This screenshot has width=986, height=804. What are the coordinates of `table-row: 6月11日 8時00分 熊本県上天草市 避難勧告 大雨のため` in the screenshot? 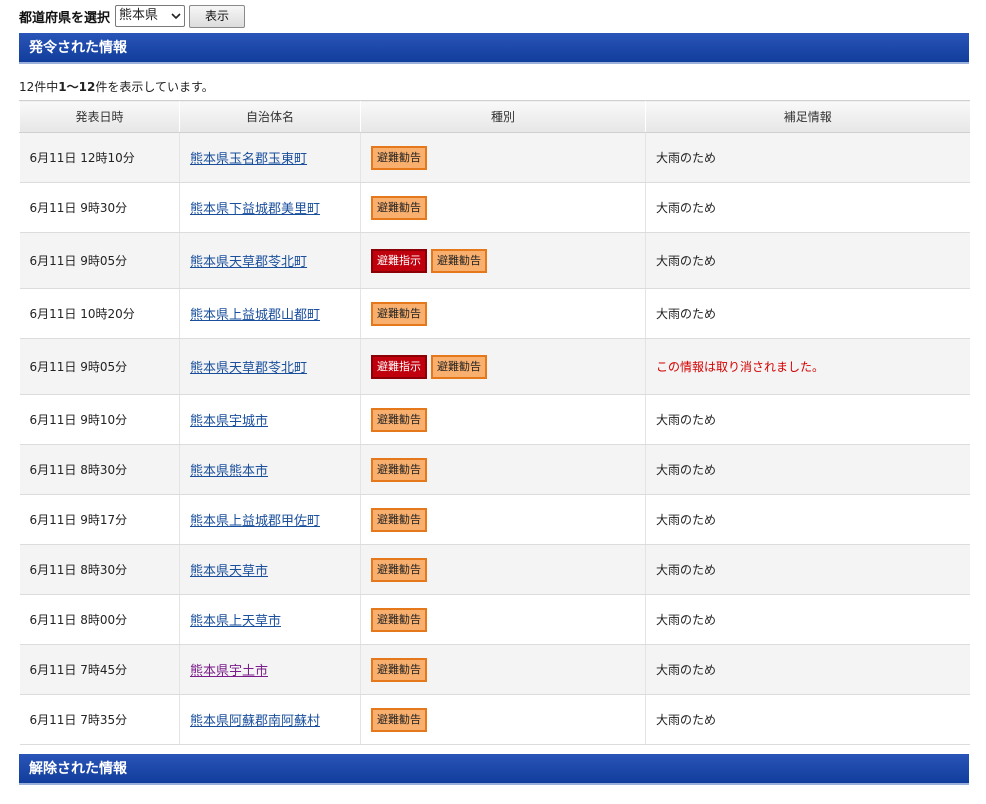 It's located at (494, 619).